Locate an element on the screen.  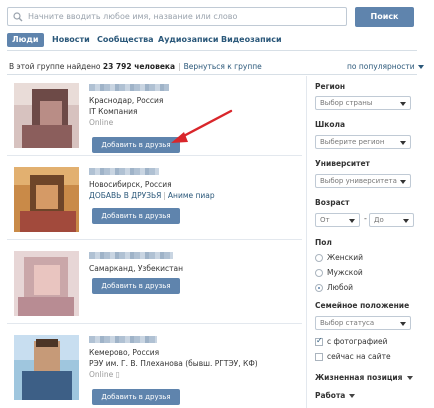
tab-people: Люди is located at coordinates (25, 40).